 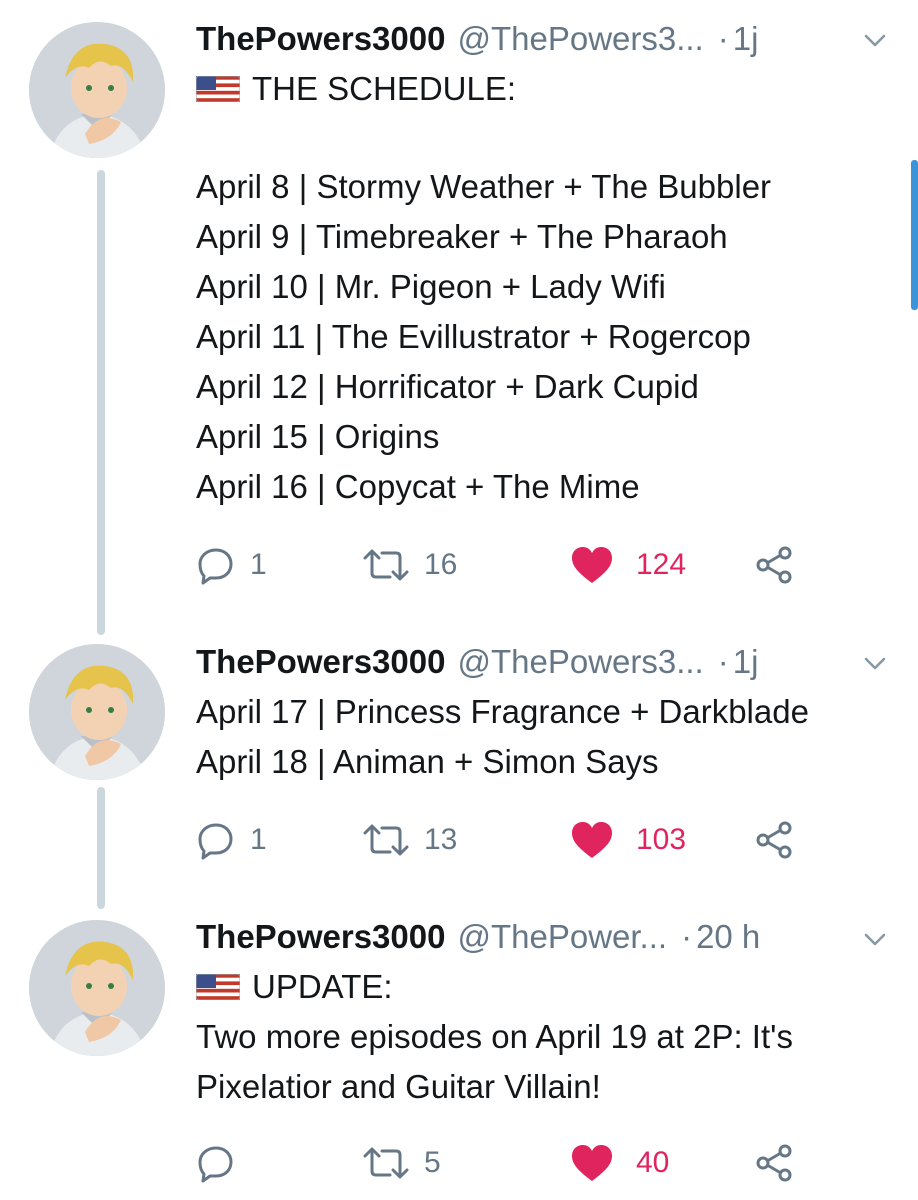 I want to click on reply-button, so click(x=223, y=1163).